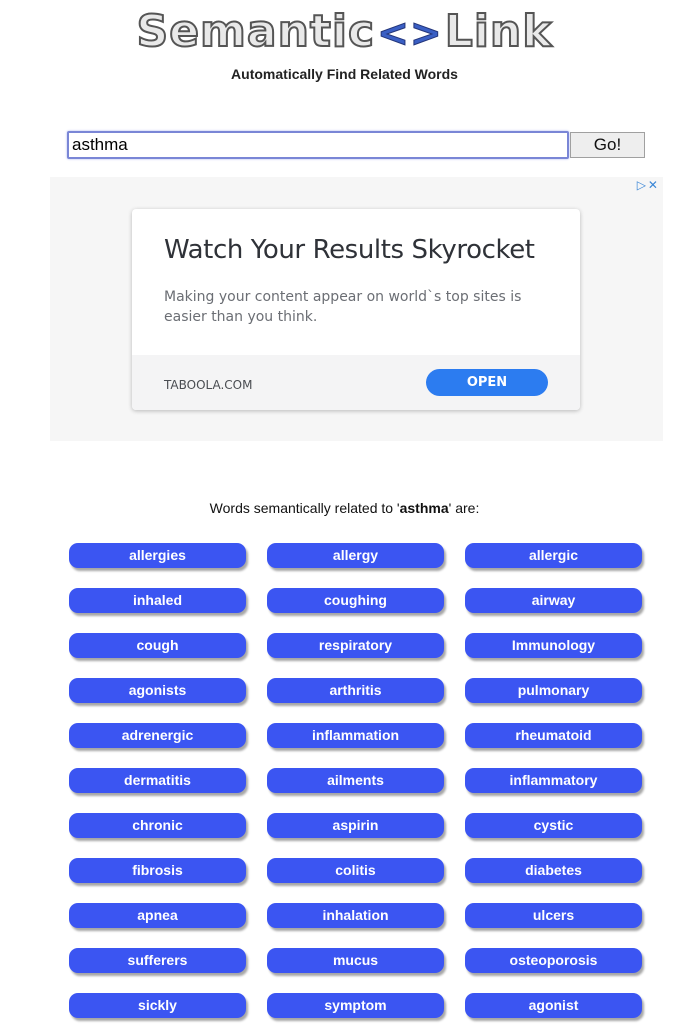  What do you see at coordinates (208, 385) in the screenshot?
I see `ad-source: TABOOLA.COM` at bounding box center [208, 385].